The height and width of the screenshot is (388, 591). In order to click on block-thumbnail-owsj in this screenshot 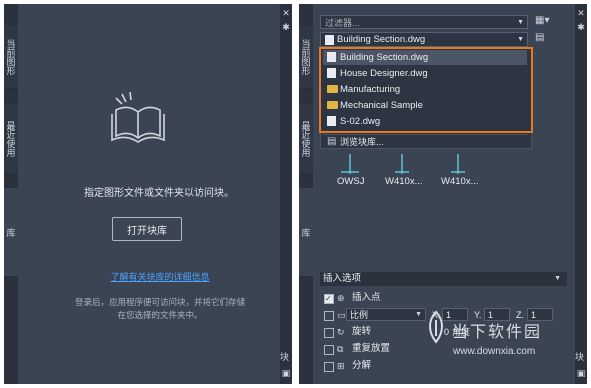, I will do `click(350, 164)`.